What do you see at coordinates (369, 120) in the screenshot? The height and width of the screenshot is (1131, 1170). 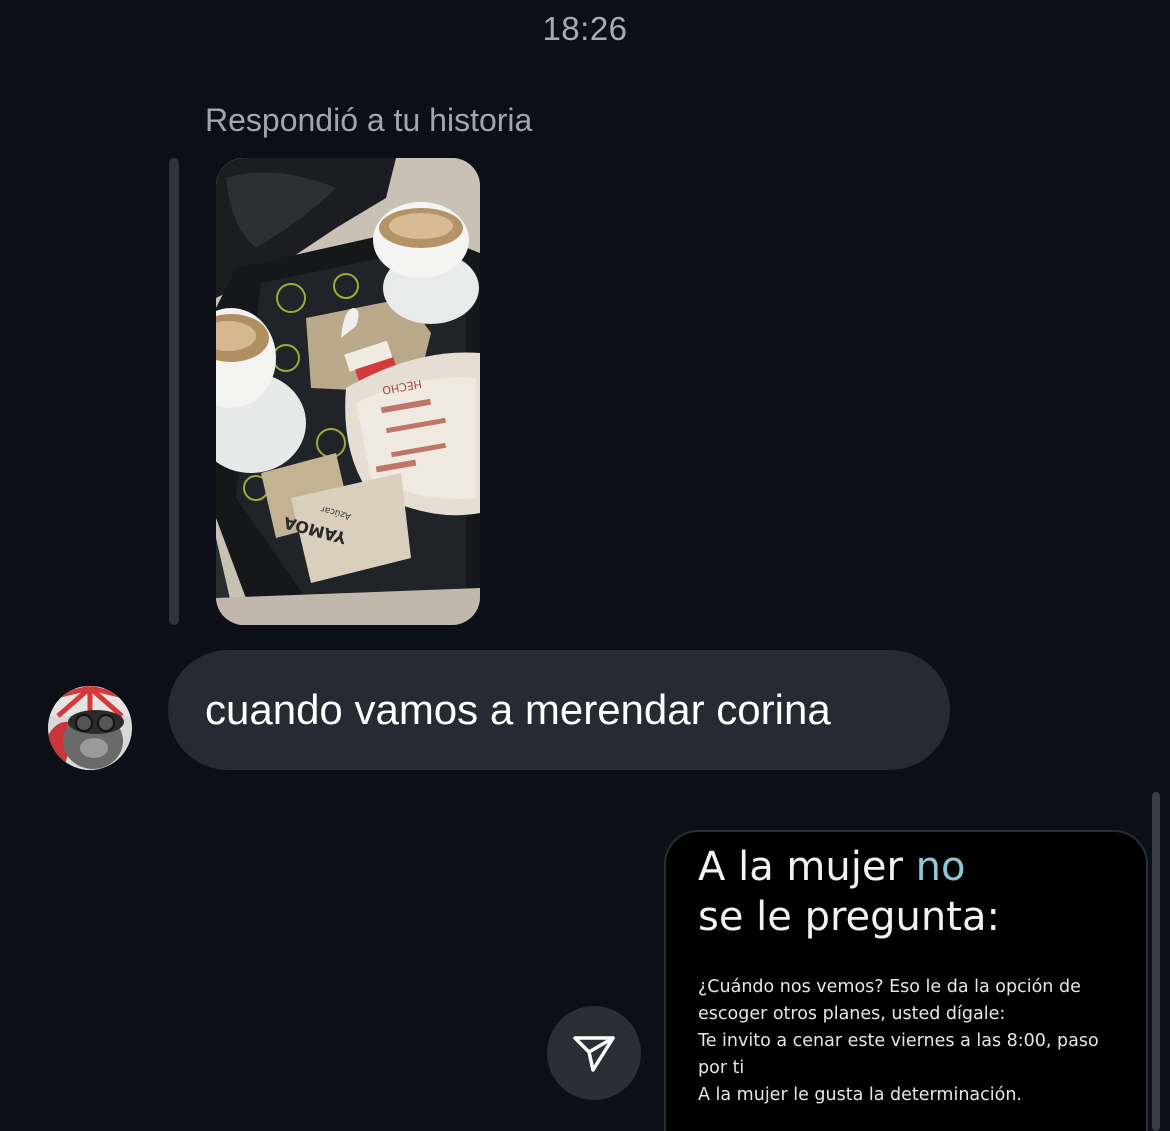 I see `story-reply-label: Respondió a tu historia` at bounding box center [369, 120].